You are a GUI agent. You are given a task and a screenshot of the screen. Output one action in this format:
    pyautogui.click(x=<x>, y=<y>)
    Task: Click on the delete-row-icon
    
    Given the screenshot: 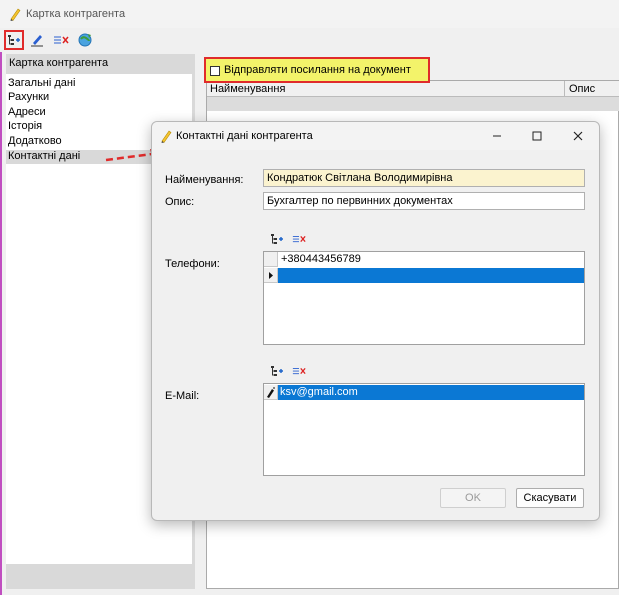 What is the action you would take?
    pyautogui.click(x=61, y=40)
    